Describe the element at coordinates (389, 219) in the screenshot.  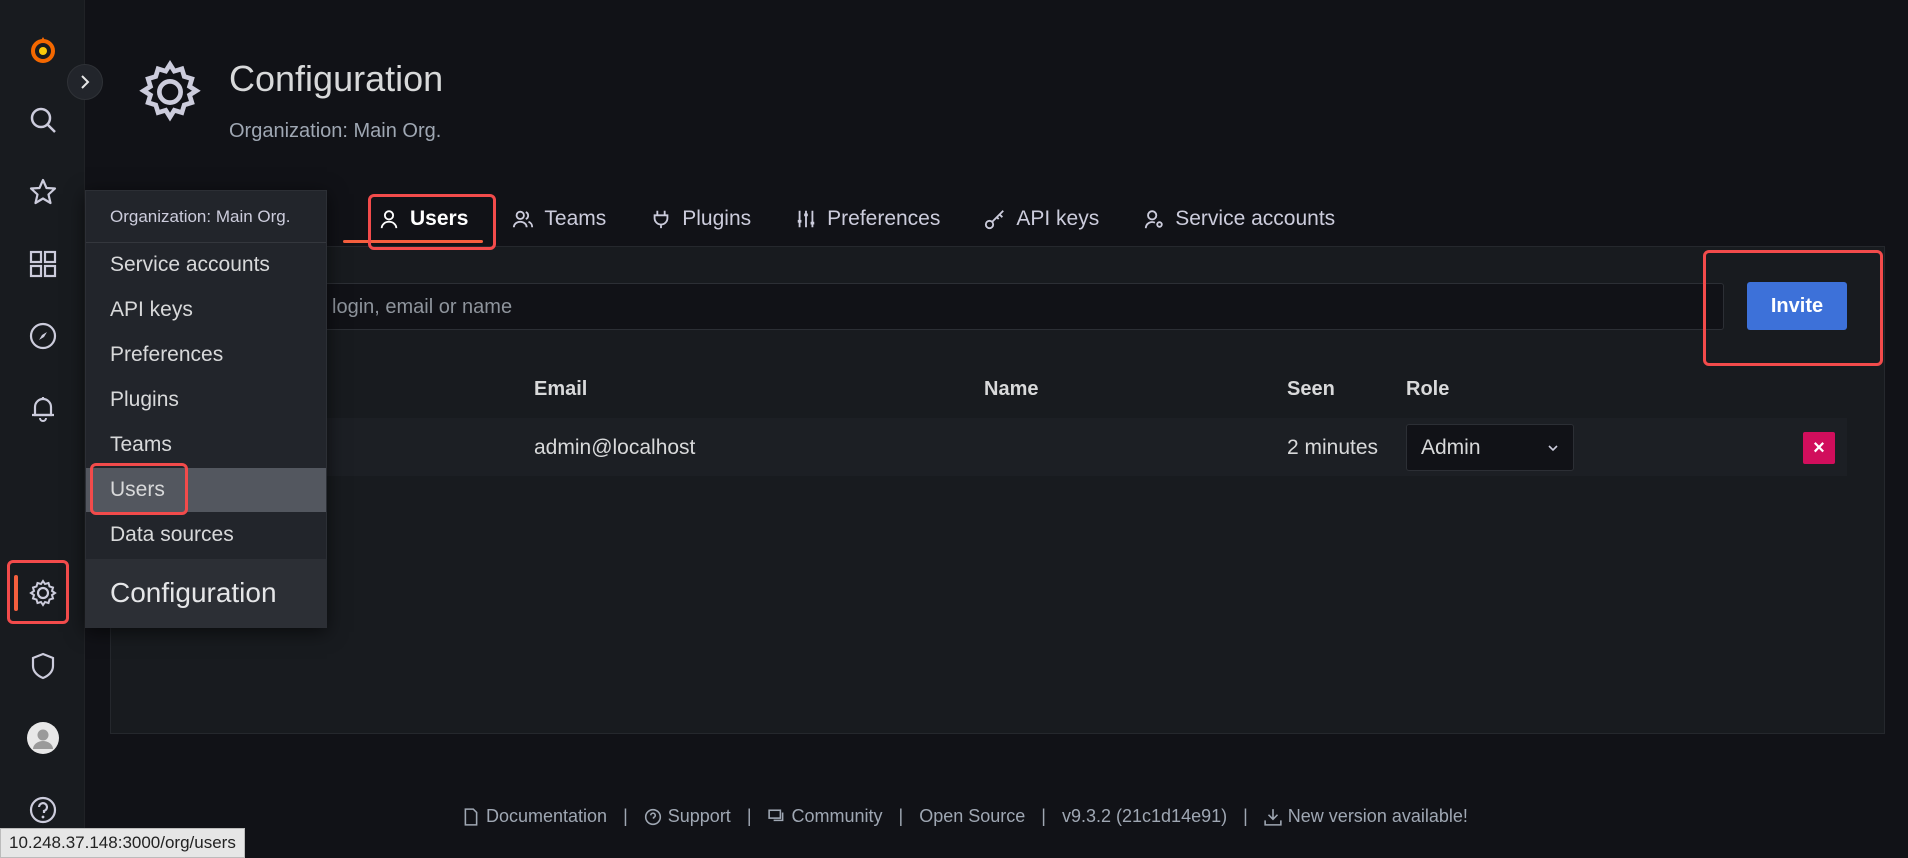
I see `user-icon` at that location.